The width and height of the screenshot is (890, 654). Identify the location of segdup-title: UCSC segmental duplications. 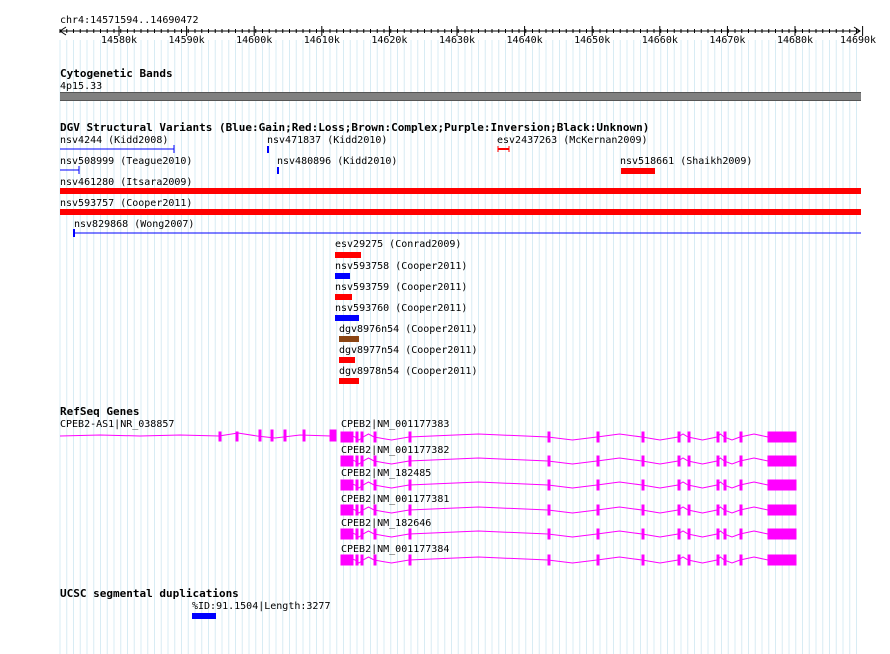
(149, 593).